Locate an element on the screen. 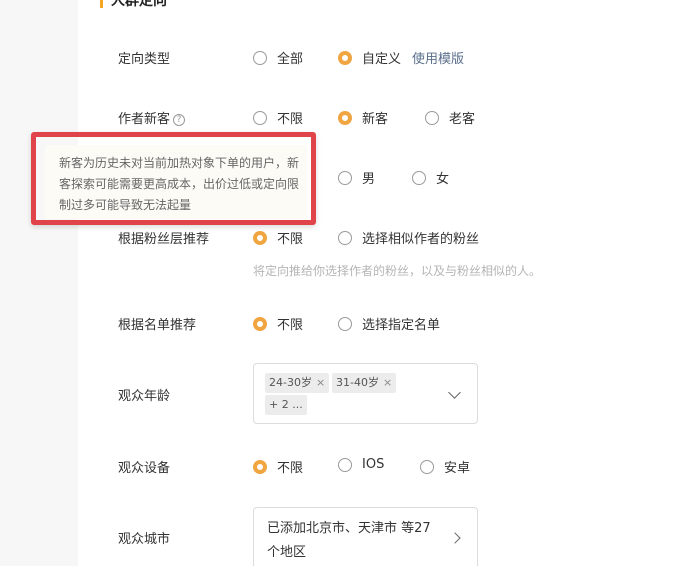 This screenshot has height=566, width=680. section-title: 人群定向 is located at coordinates (133, 5).